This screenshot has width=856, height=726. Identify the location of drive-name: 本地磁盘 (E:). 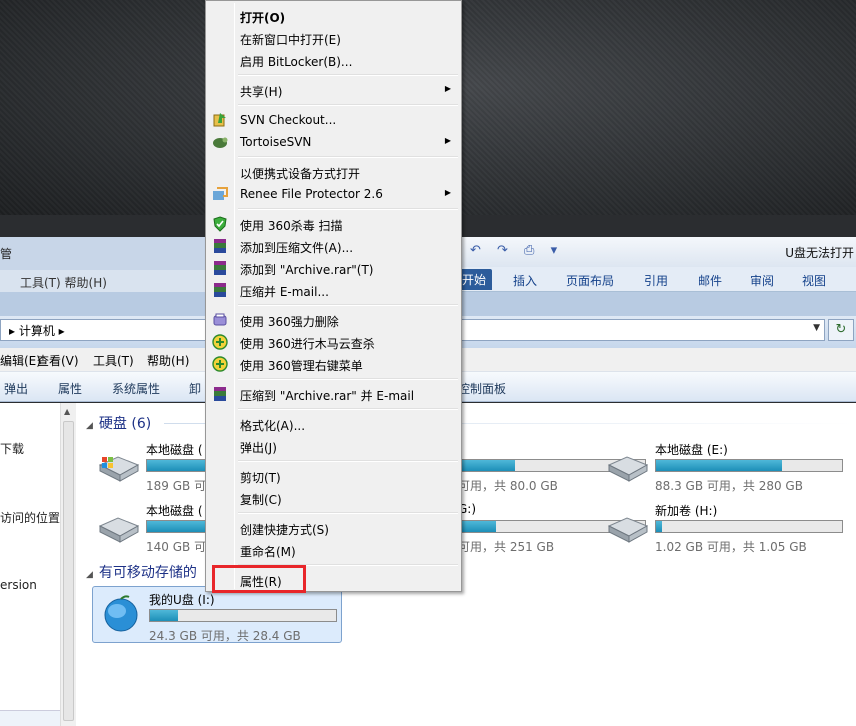
(691, 450).